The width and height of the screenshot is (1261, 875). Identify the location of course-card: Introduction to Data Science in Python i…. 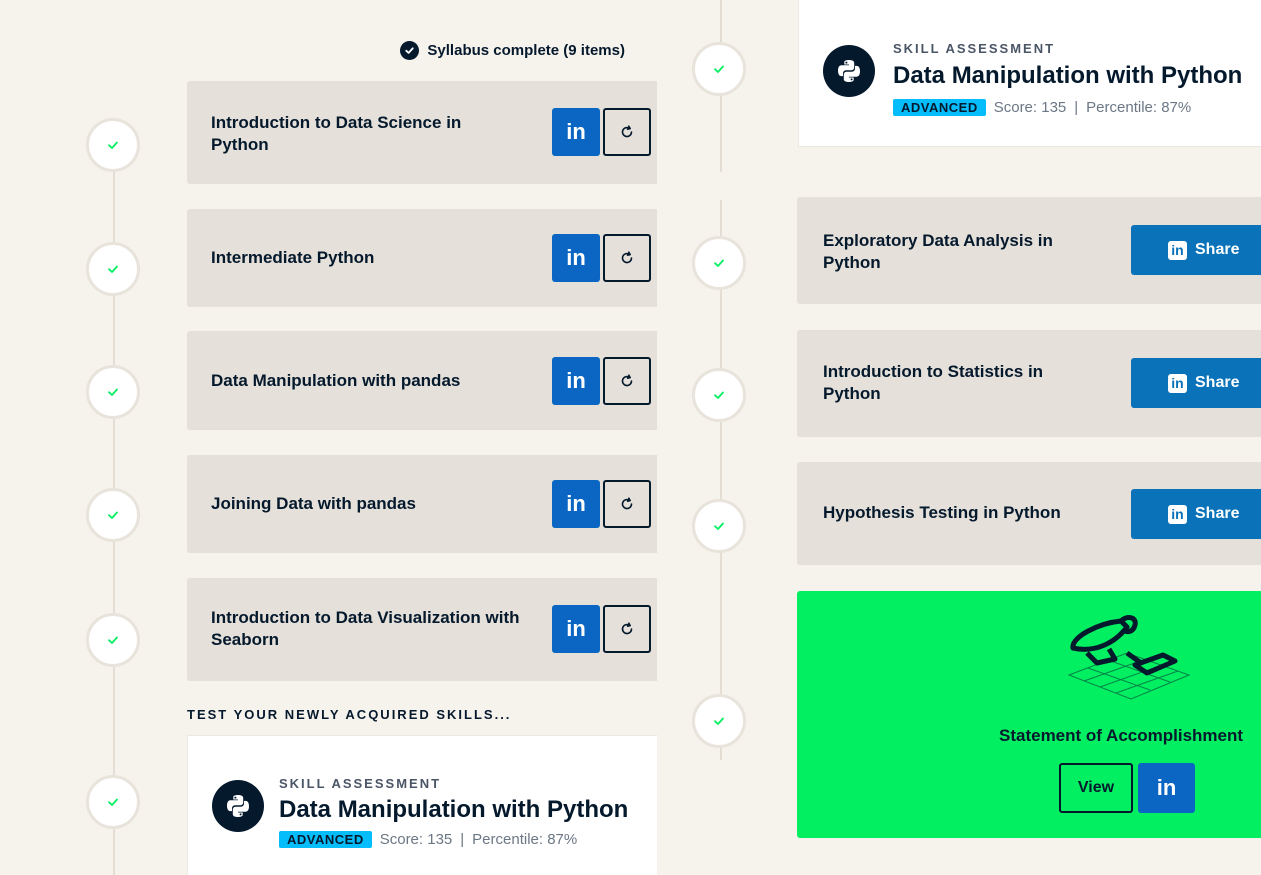
(422, 132).